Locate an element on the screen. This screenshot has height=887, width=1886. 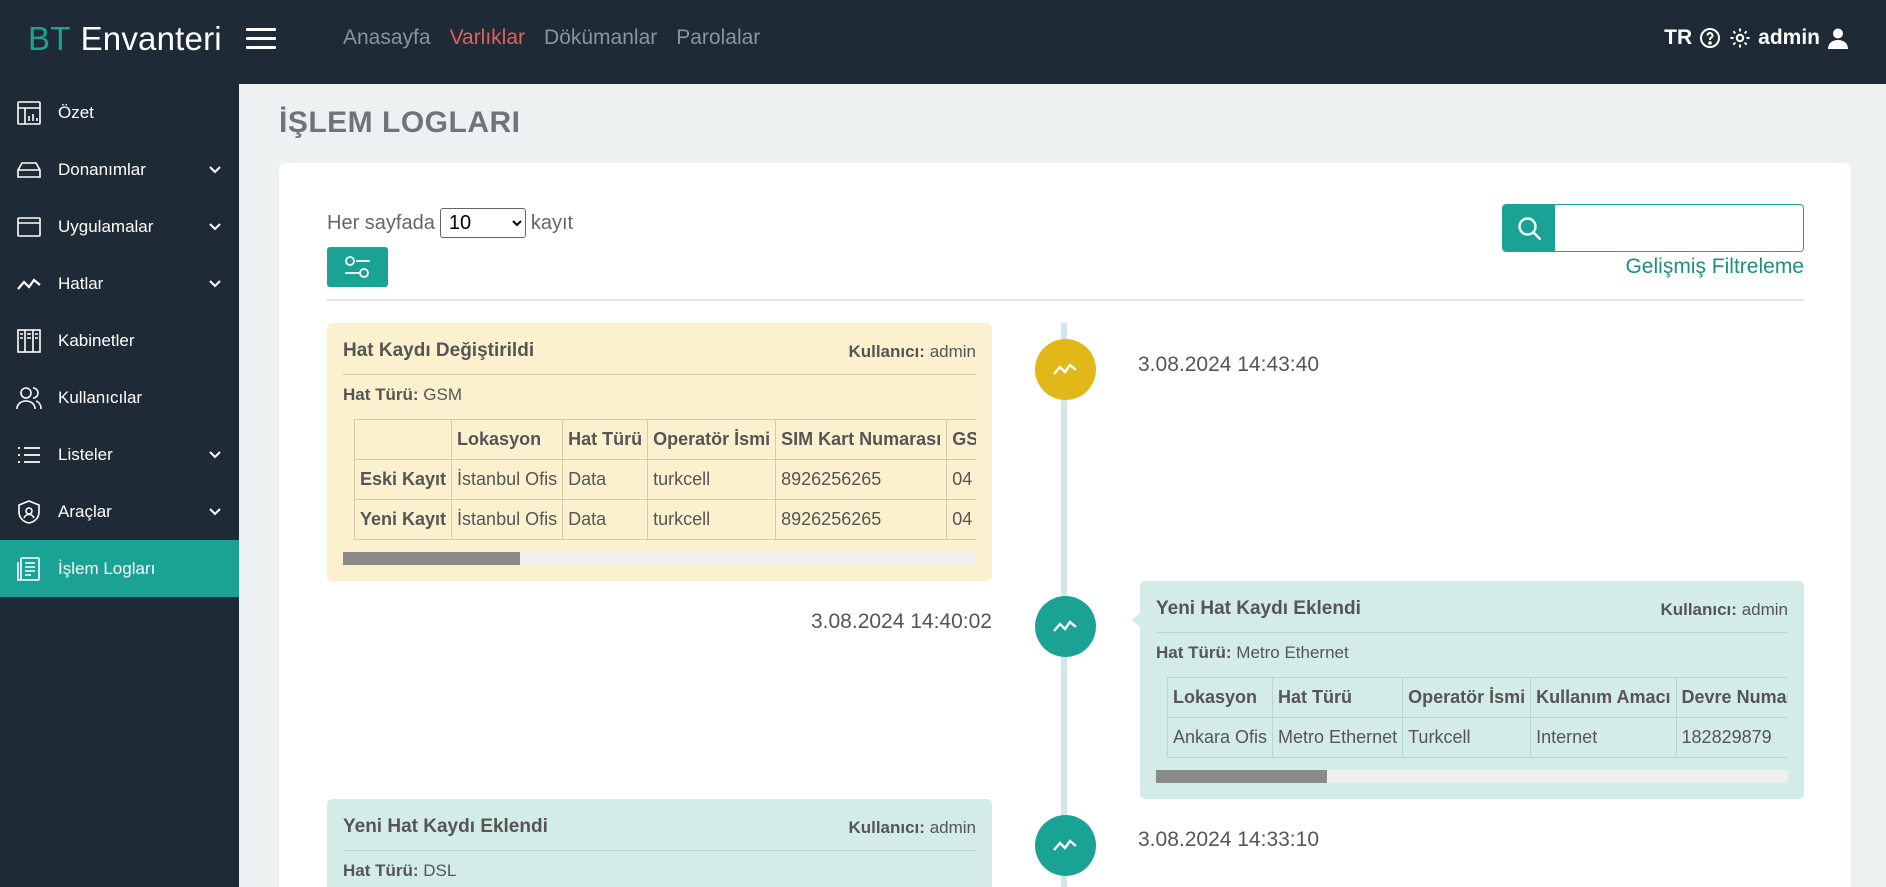
divider is located at coordinates (1065, 300).